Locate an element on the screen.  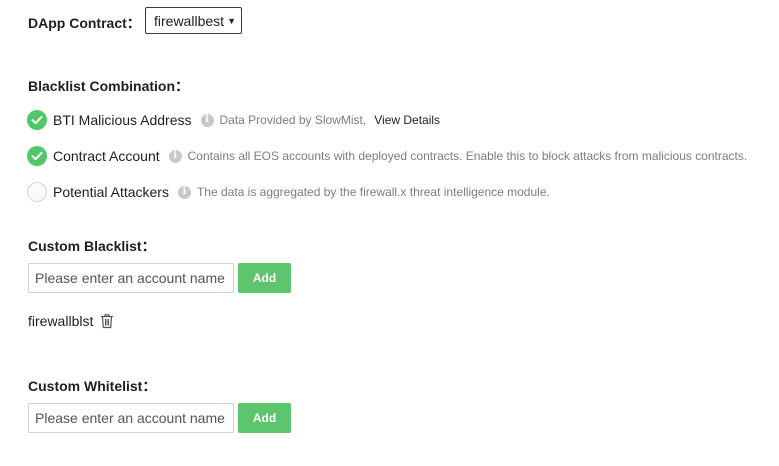
blacklist-option-title: Contract Account is located at coordinates (106, 156).